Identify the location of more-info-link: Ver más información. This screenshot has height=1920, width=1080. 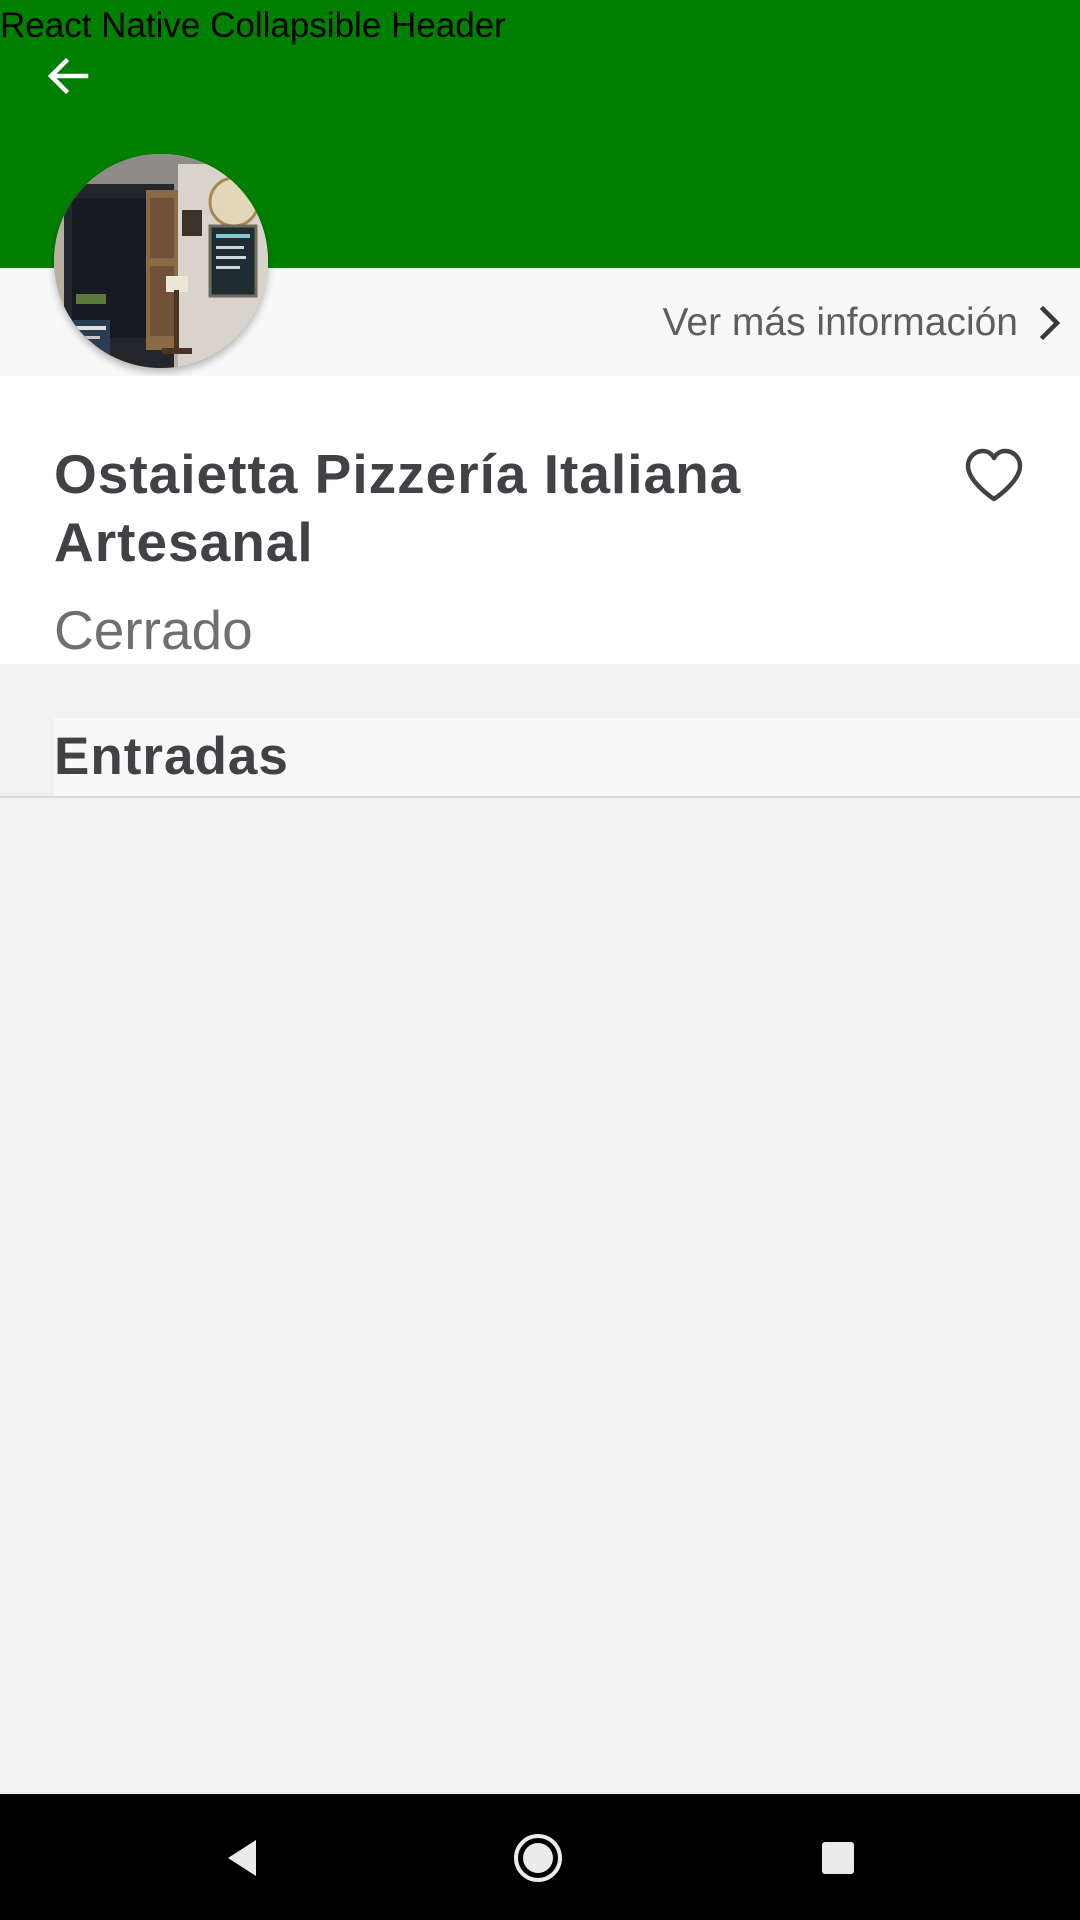
(862, 323).